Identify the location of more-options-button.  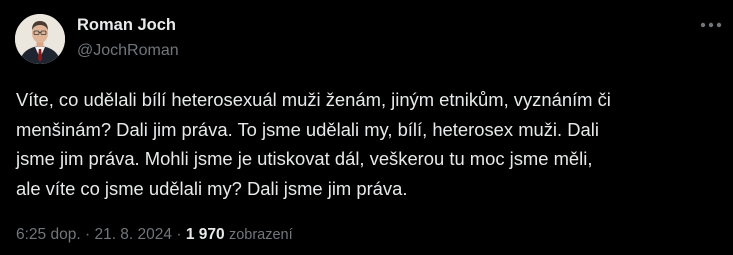
(711, 25).